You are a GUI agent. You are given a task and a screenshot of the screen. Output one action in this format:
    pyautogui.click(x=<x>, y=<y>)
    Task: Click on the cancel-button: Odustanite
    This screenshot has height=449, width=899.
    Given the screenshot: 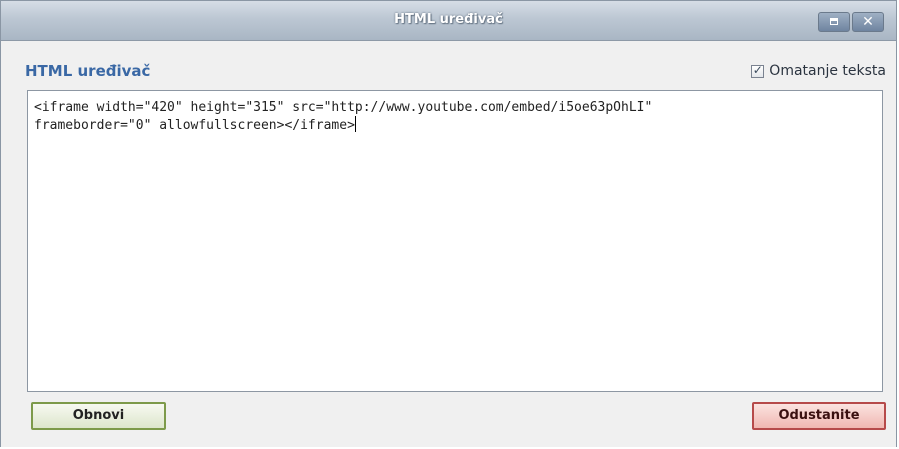 What is the action you would take?
    pyautogui.click(x=819, y=416)
    